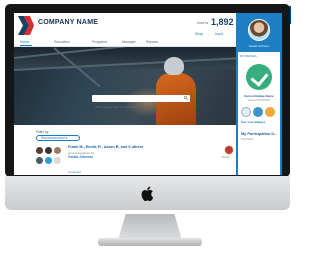 This screenshot has width=320, height=253. Describe the element at coordinates (136, 107) in the screenshot. I see `search-input` at that location.